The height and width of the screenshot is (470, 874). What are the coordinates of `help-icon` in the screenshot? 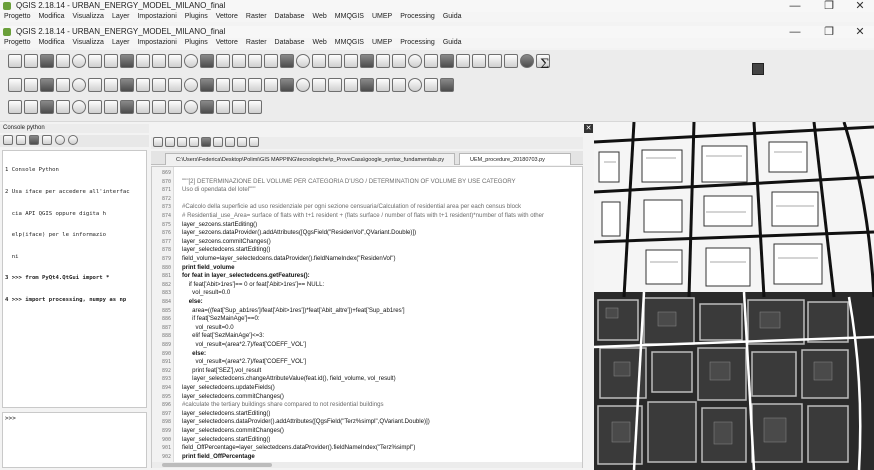 It's located at (758, 69).